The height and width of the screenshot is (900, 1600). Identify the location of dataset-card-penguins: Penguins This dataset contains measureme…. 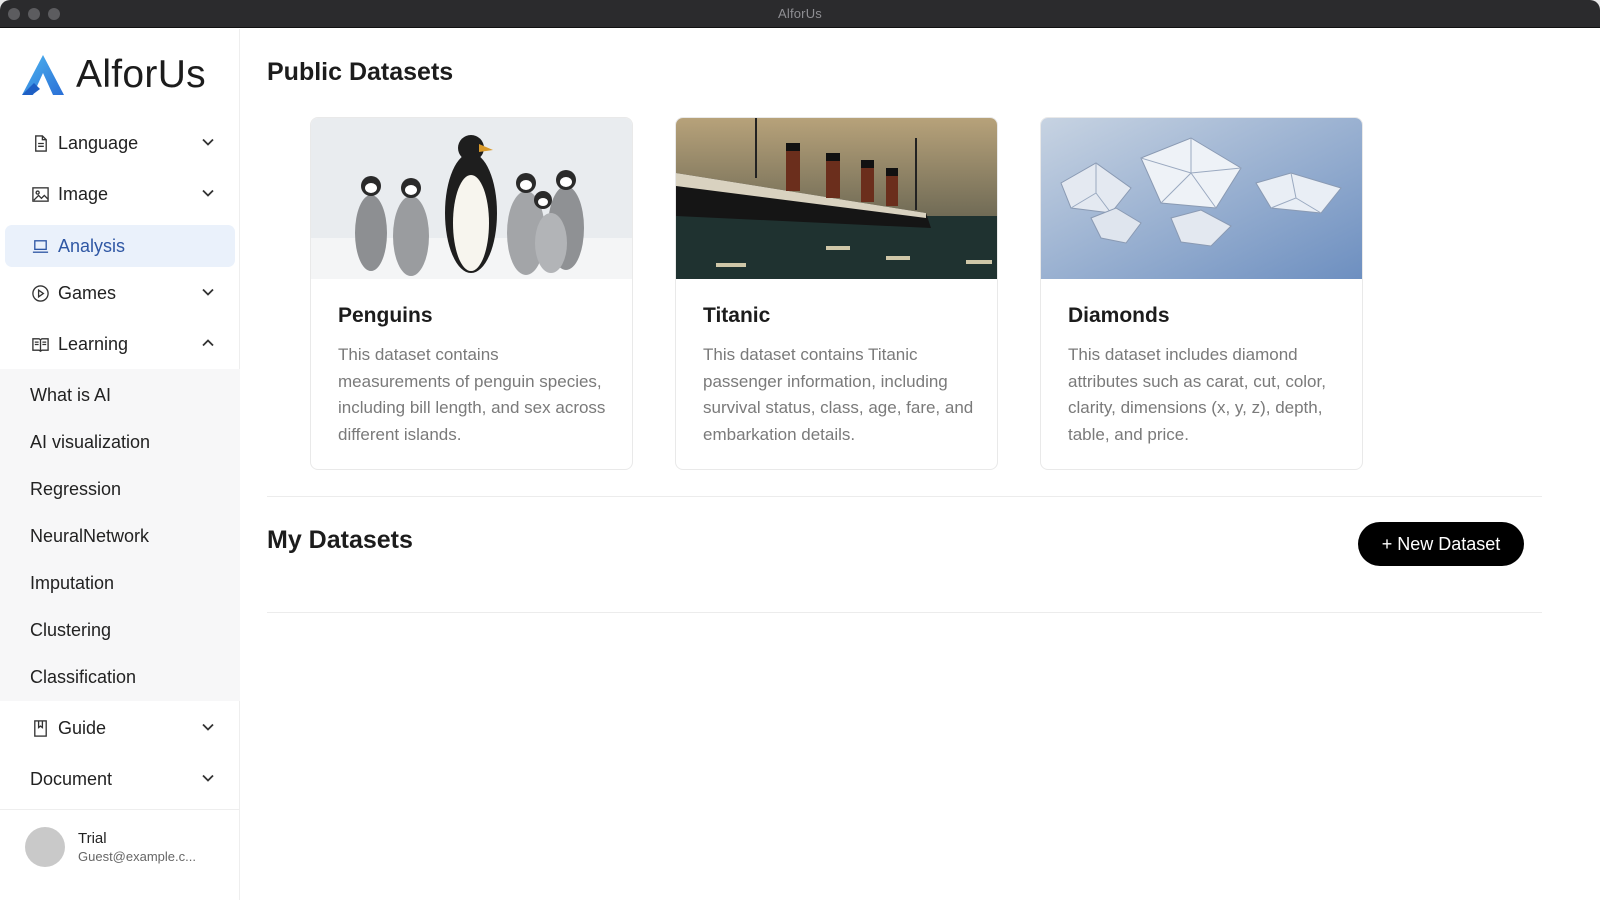
(471, 293).